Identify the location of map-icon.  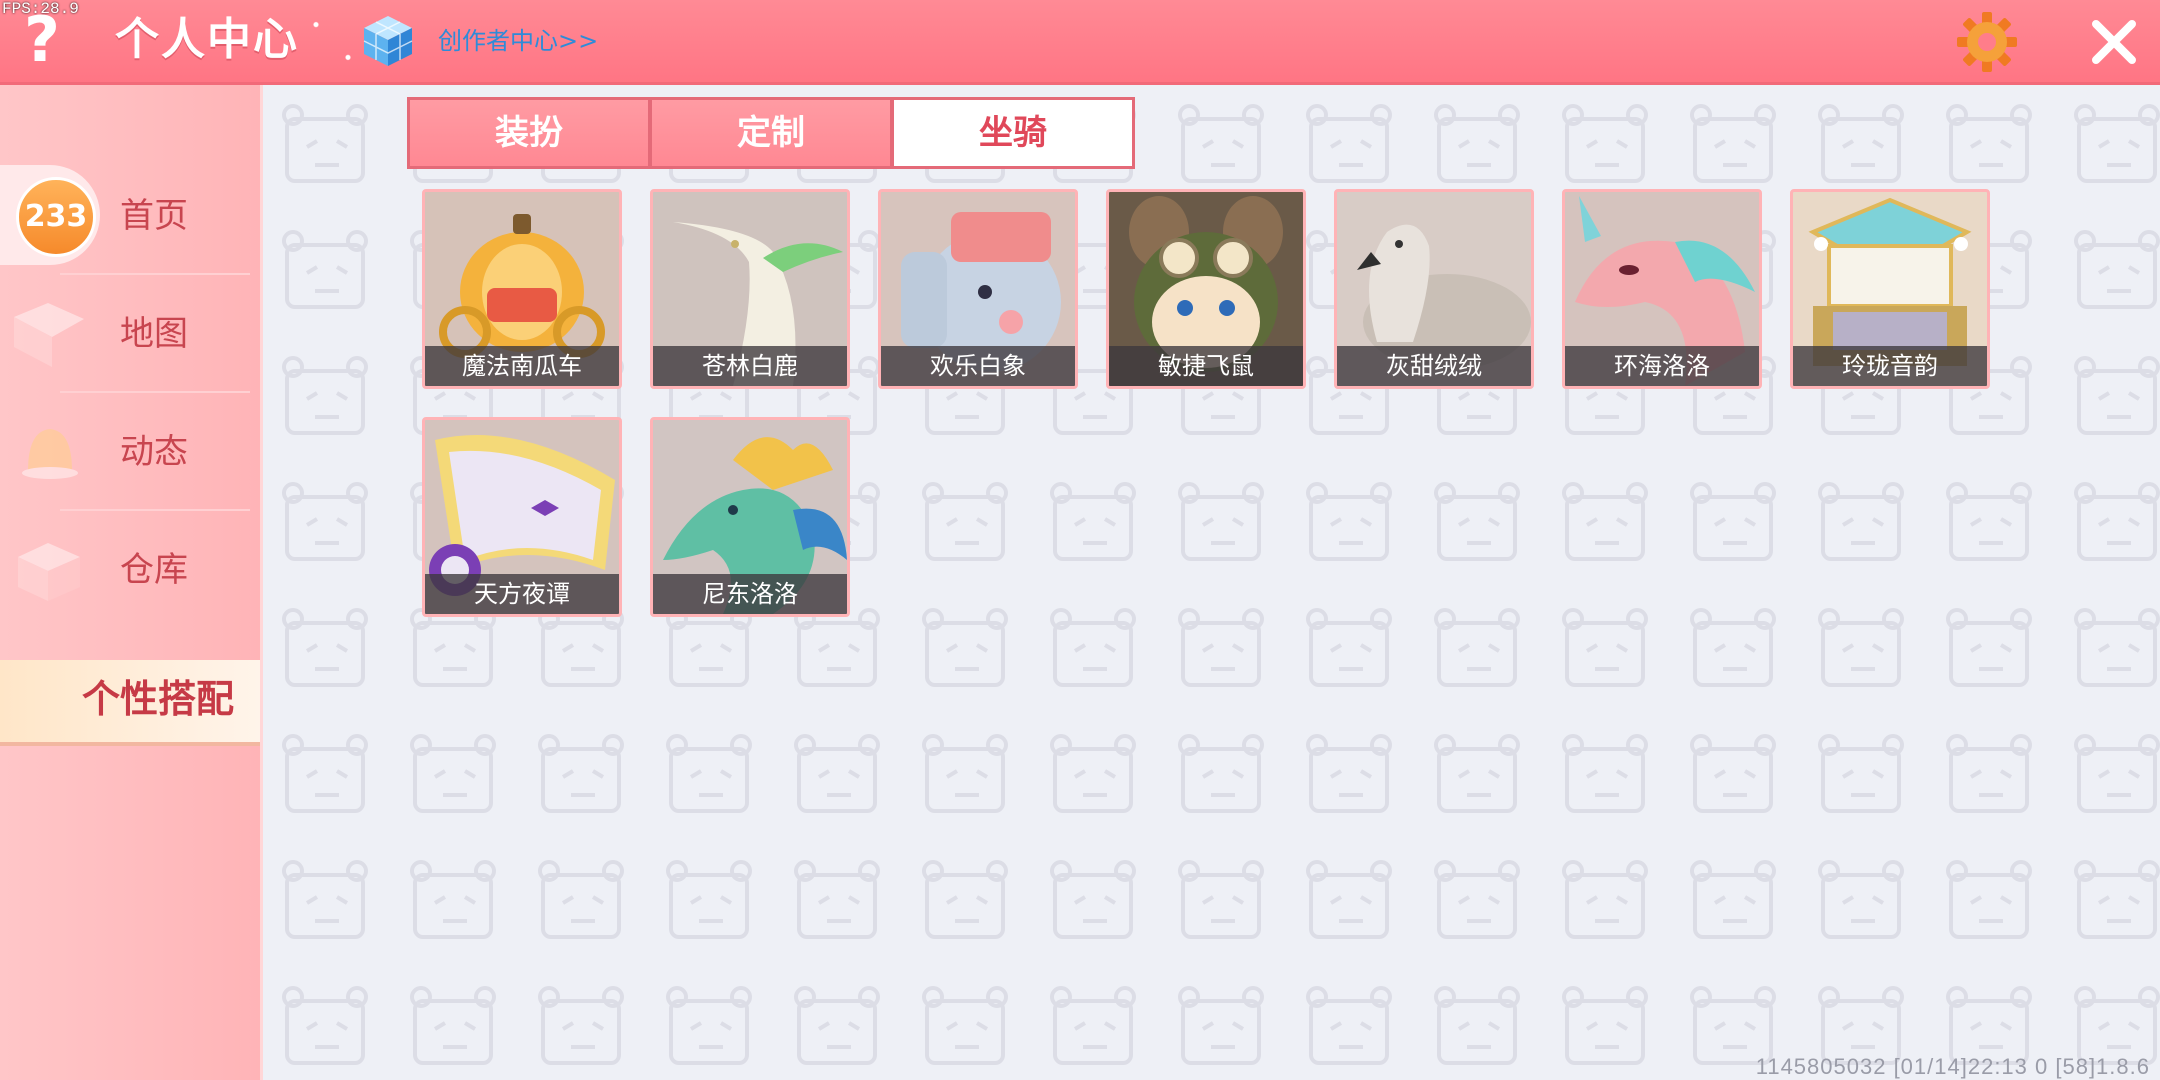
(49, 335).